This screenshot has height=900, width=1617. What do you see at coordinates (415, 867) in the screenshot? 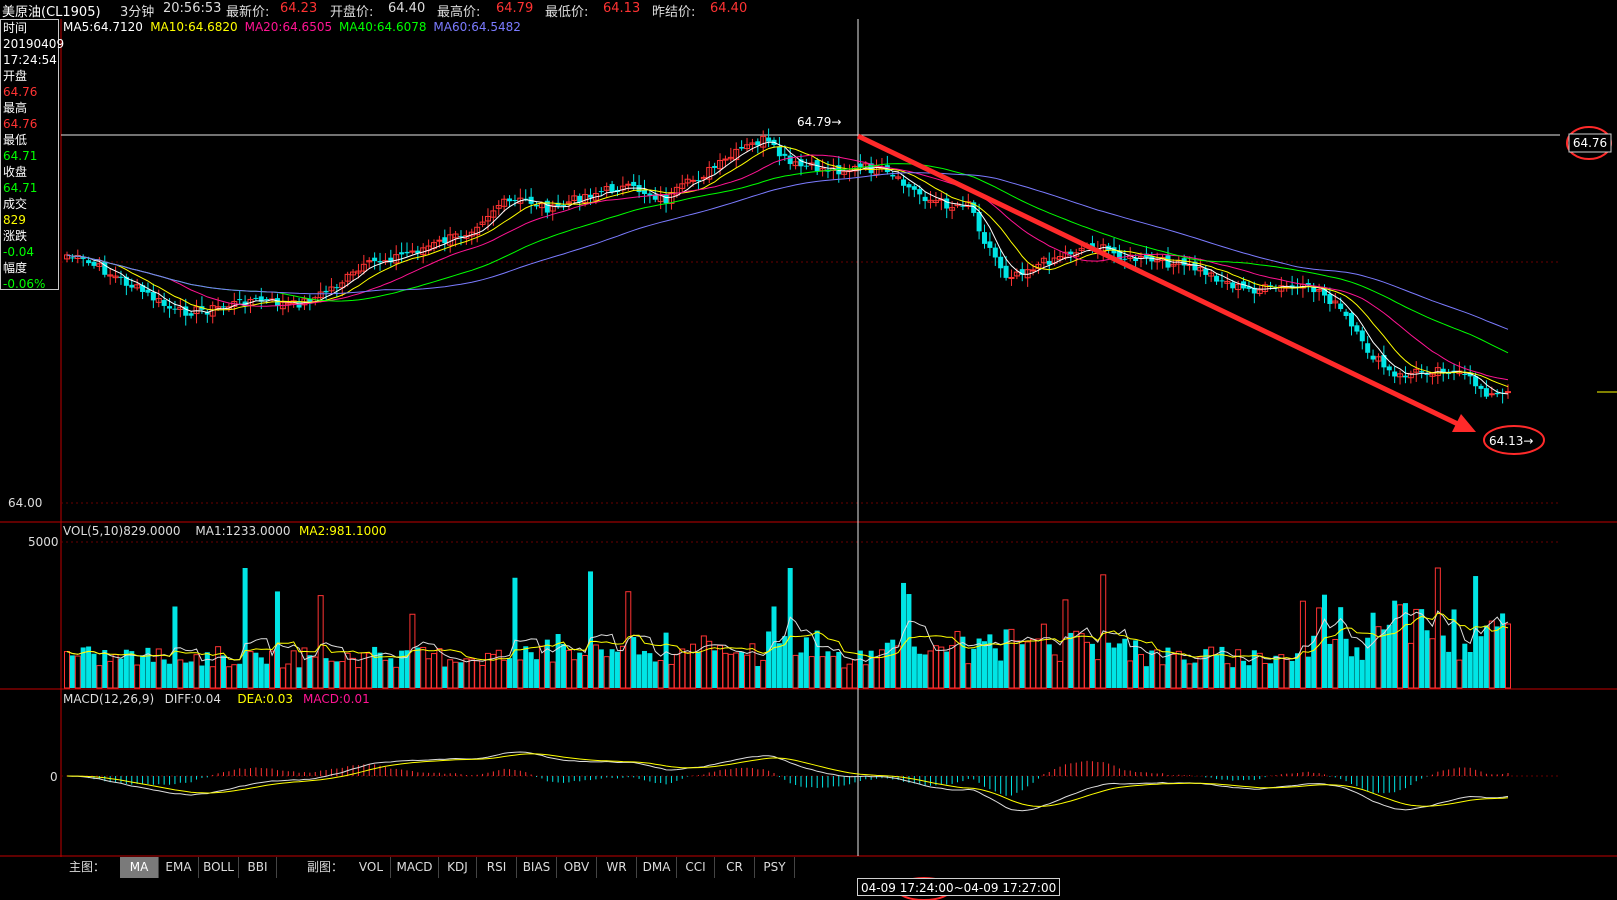
I see `tab-macd: MACD` at bounding box center [415, 867].